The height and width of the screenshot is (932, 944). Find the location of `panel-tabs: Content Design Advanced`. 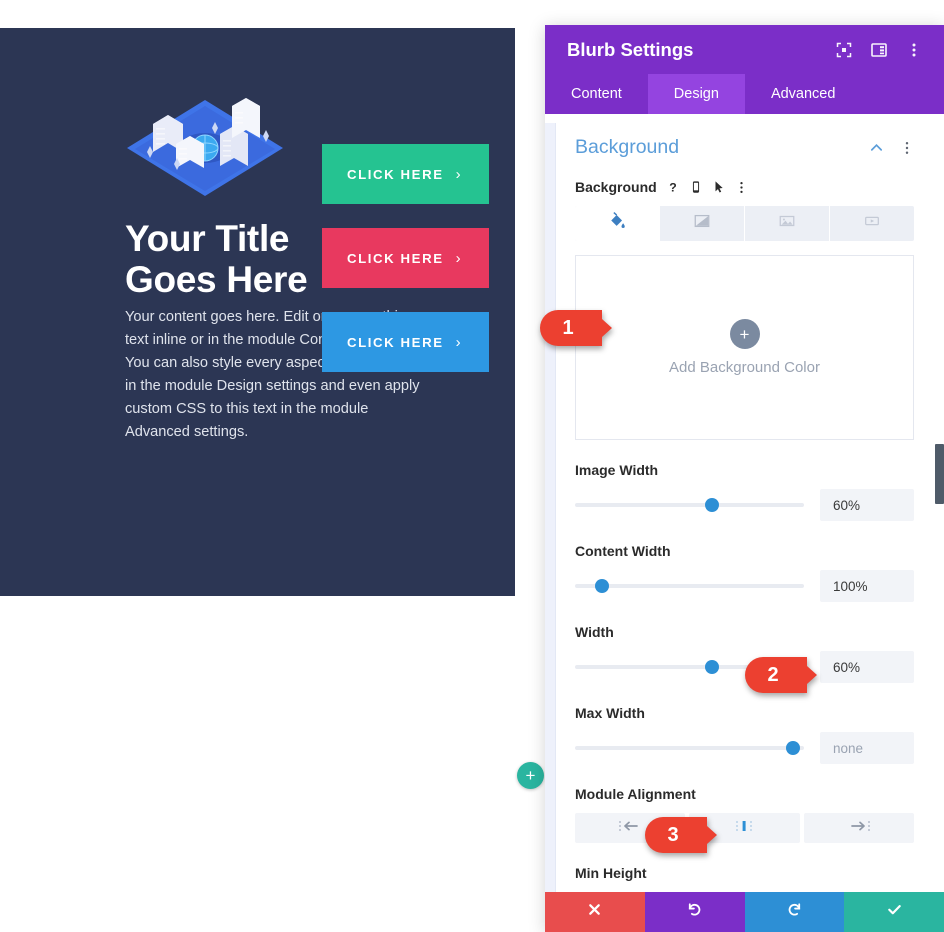

panel-tabs: Content Design Advanced is located at coordinates (744, 94).